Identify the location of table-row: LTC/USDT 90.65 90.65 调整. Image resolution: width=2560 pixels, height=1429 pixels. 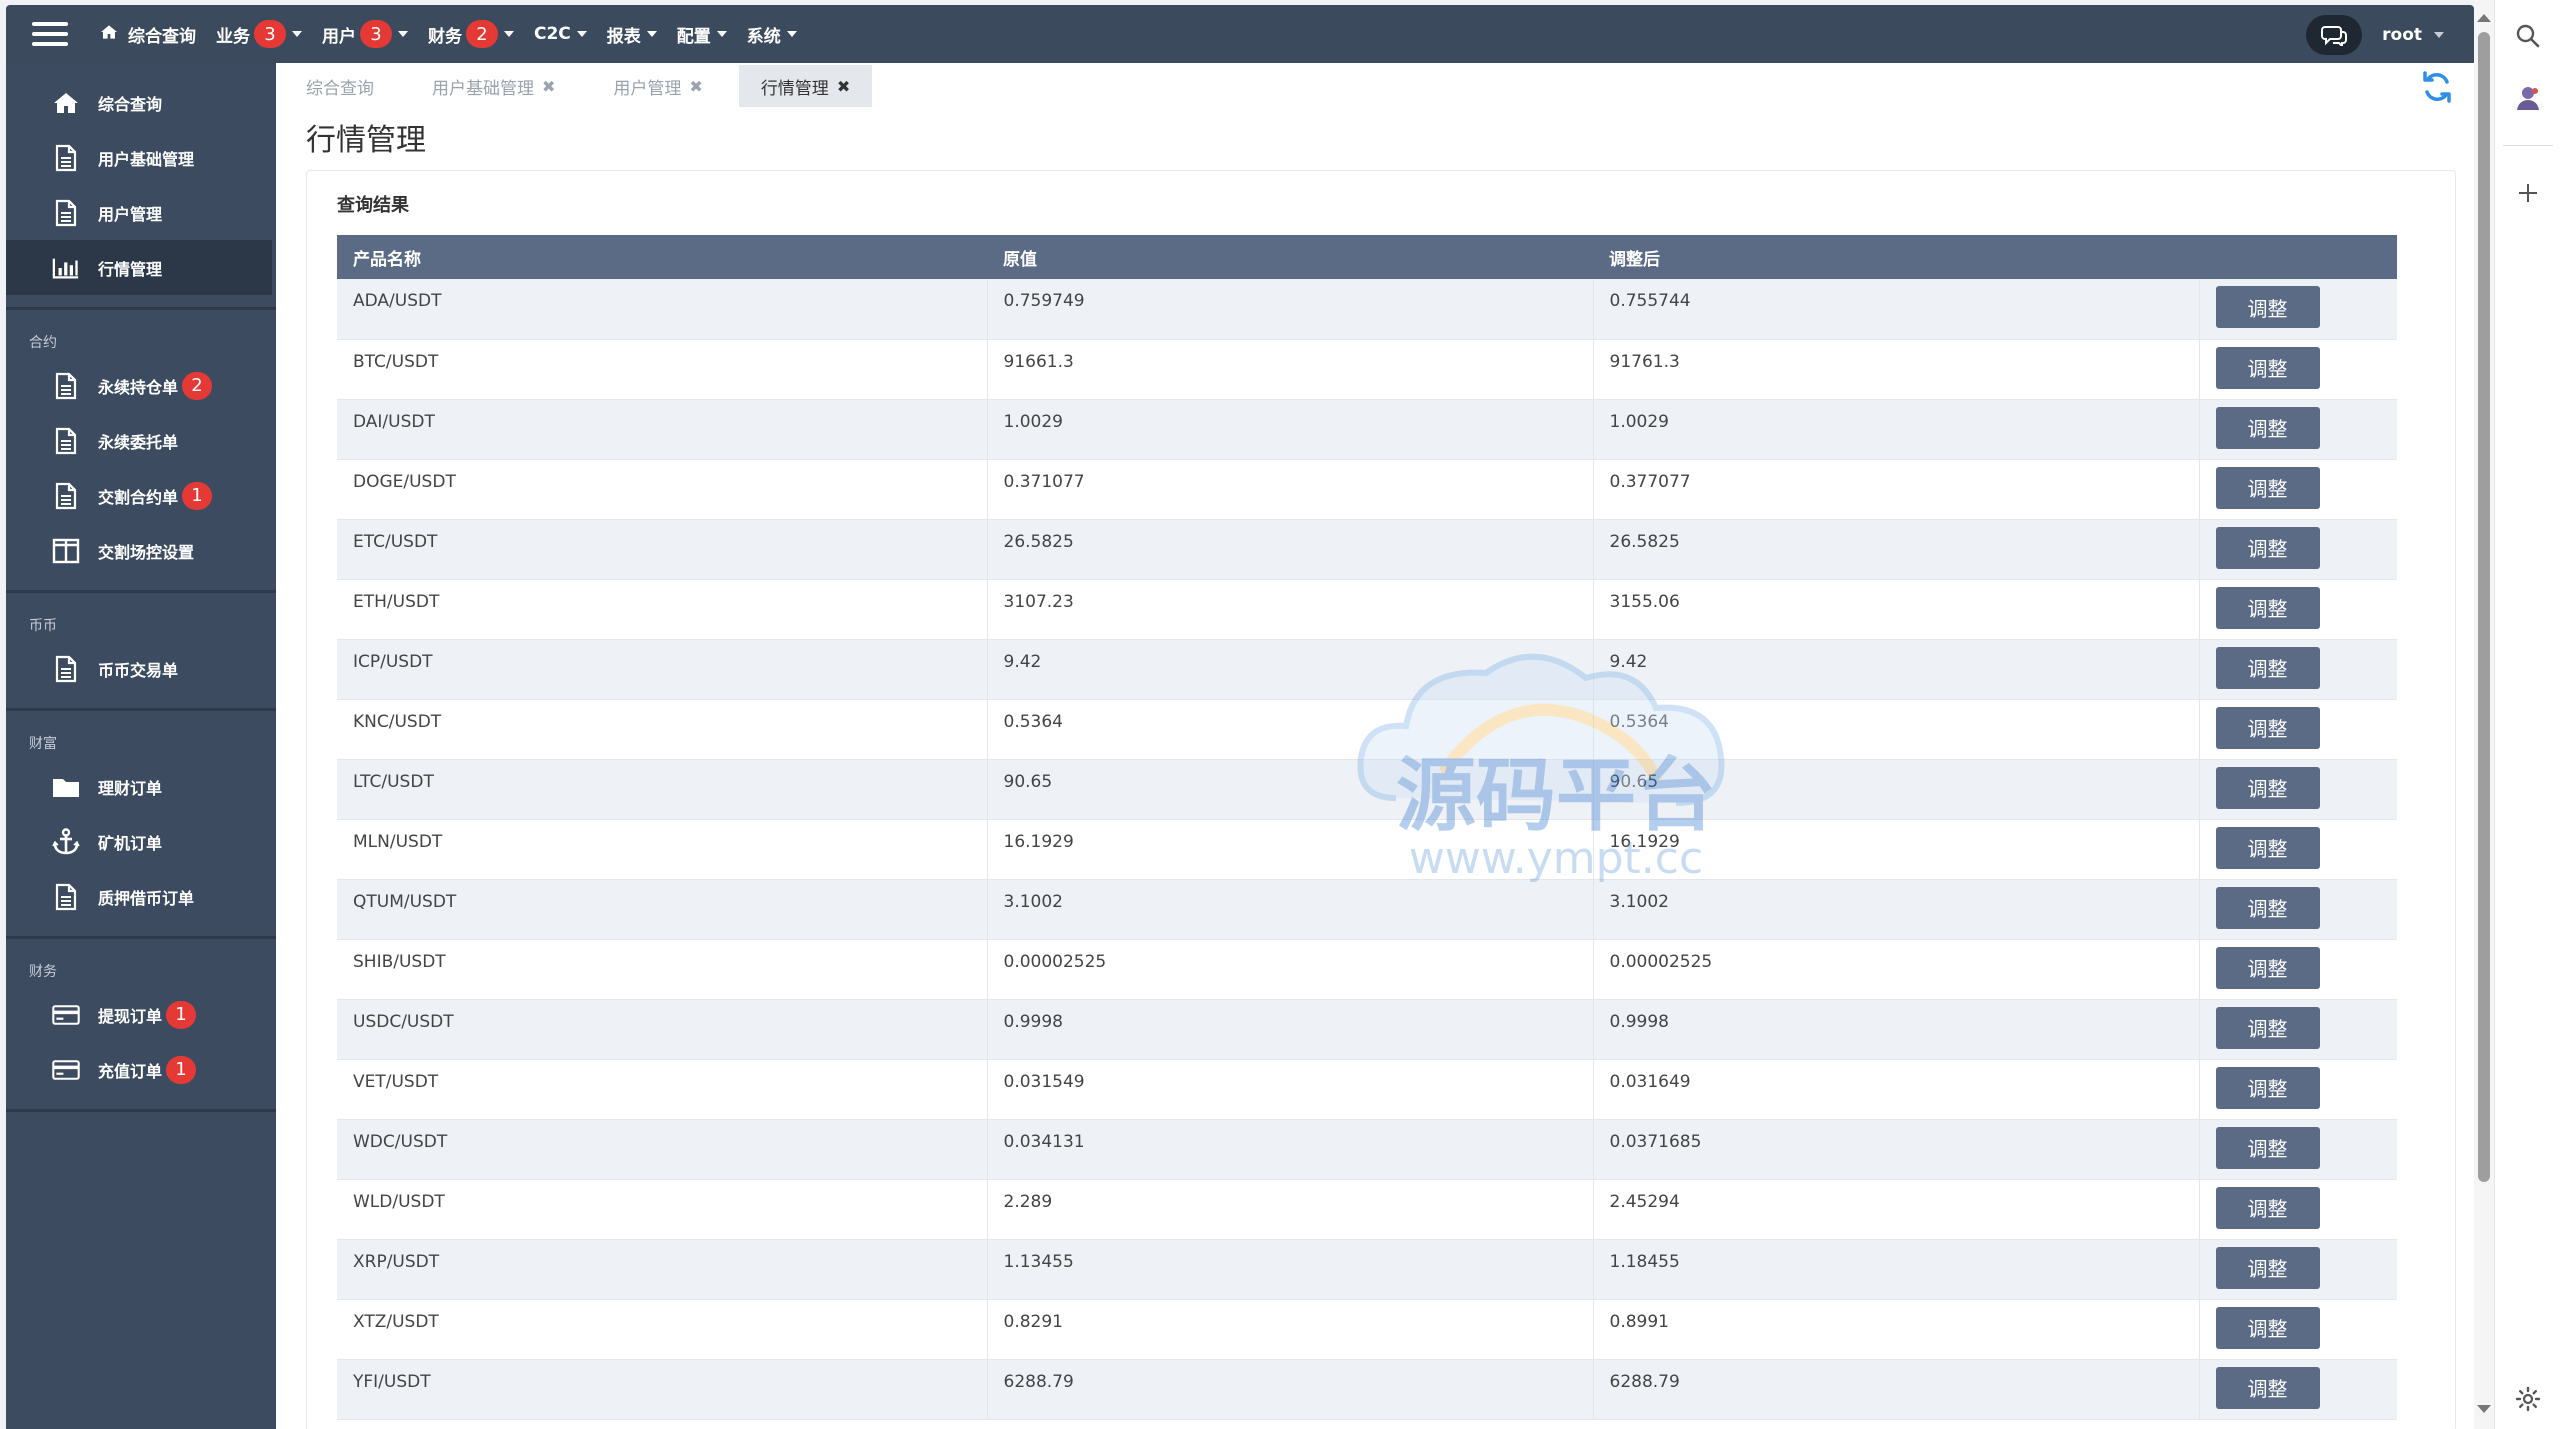
(1367, 789).